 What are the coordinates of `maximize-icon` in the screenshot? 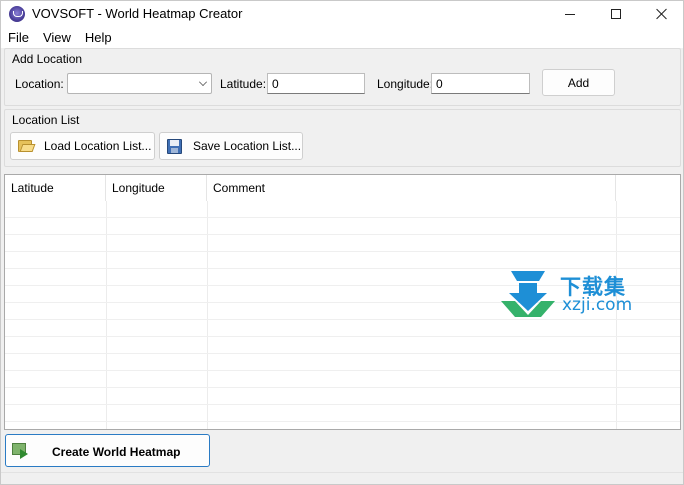 It's located at (616, 14).